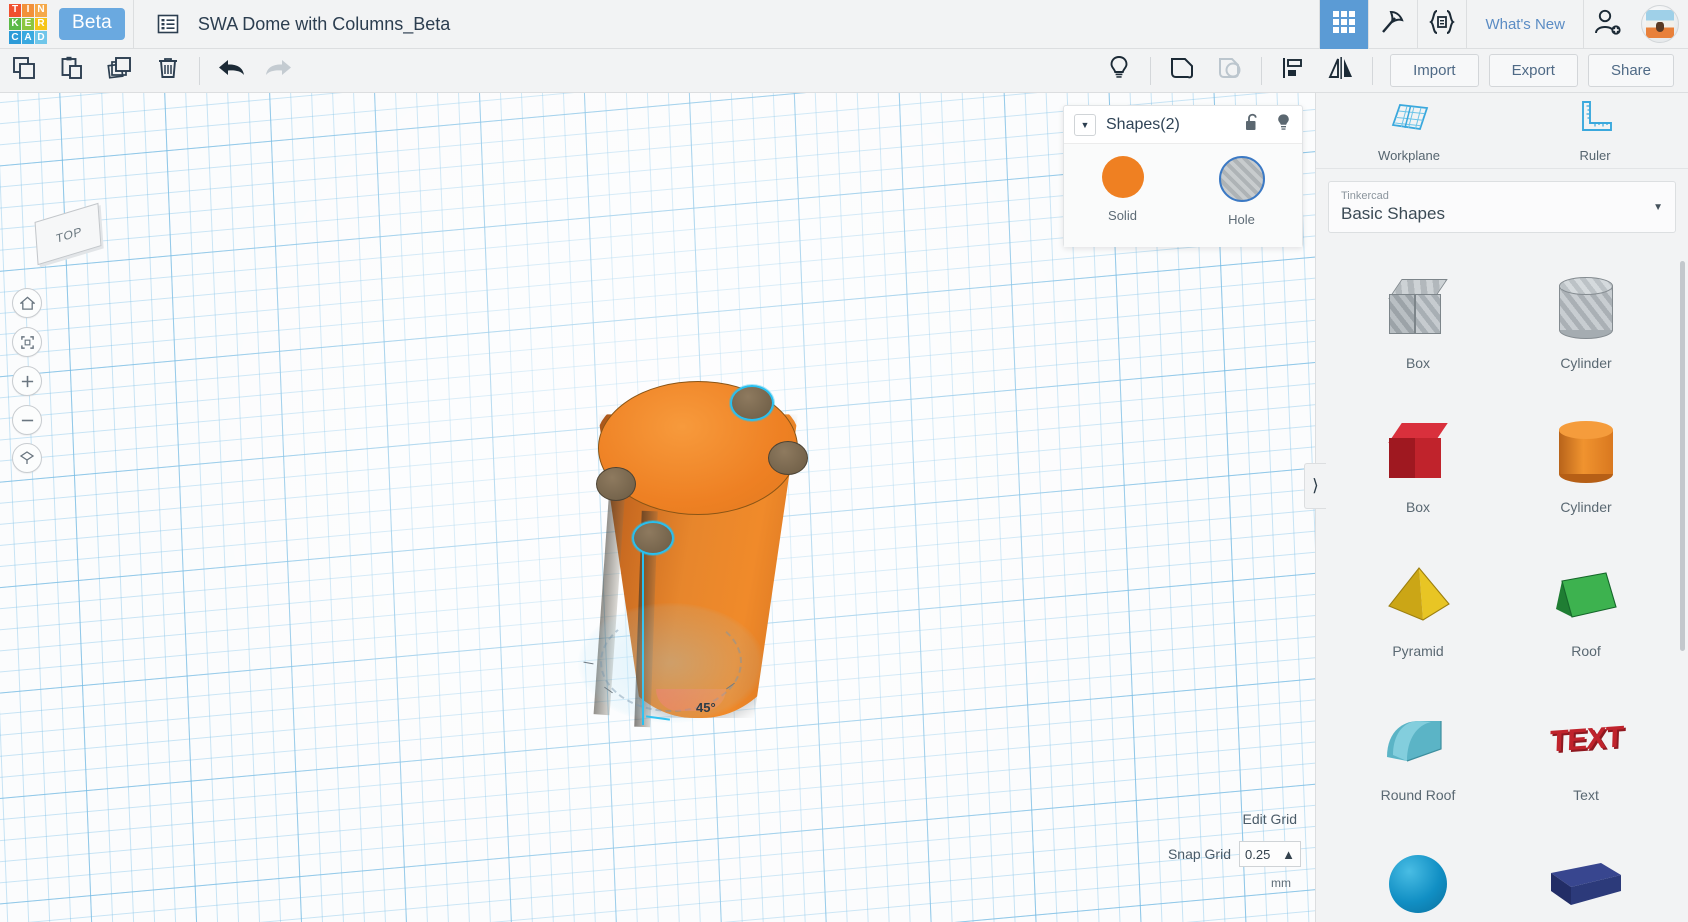 This screenshot has width=1688, height=922. I want to click on logo-tile: D, so click(41, 37).